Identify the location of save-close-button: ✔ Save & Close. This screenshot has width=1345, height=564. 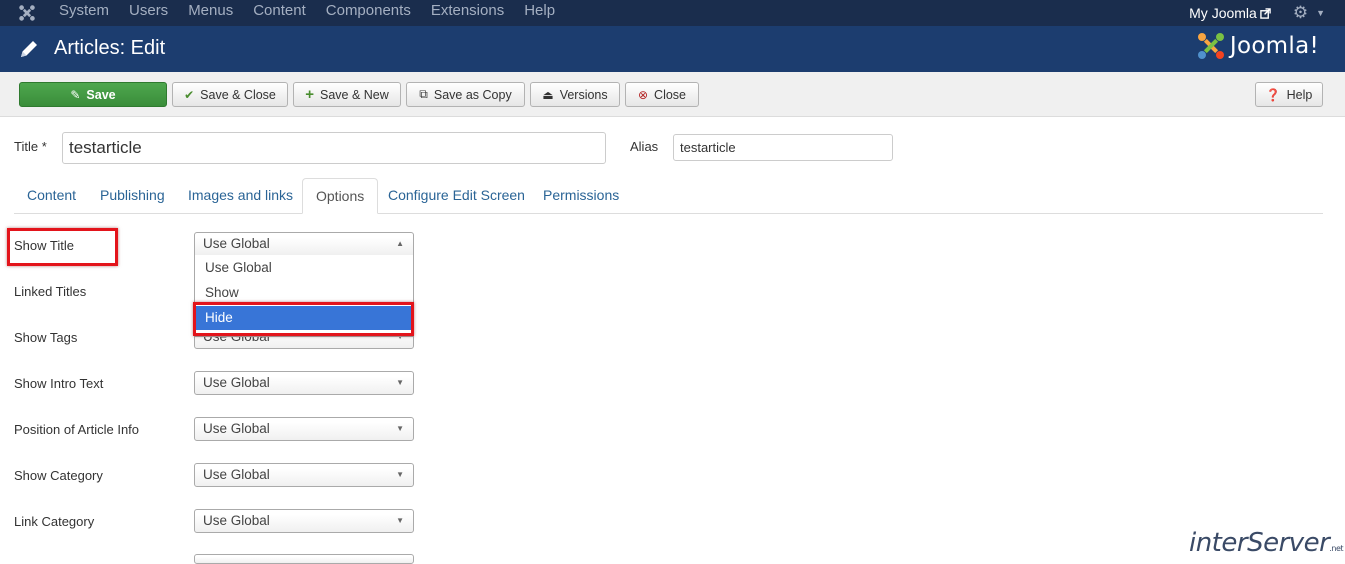
(230, 94).